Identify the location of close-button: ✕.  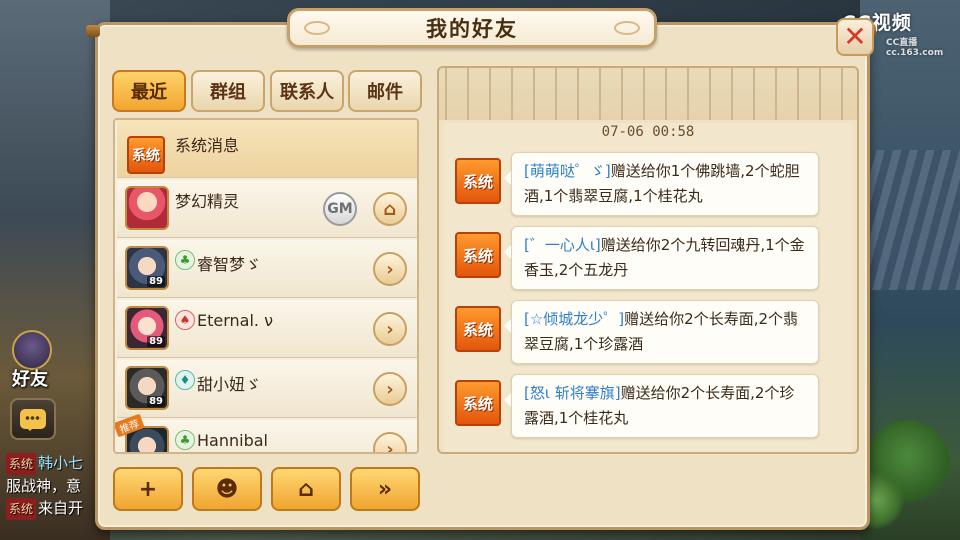
(855, 37).